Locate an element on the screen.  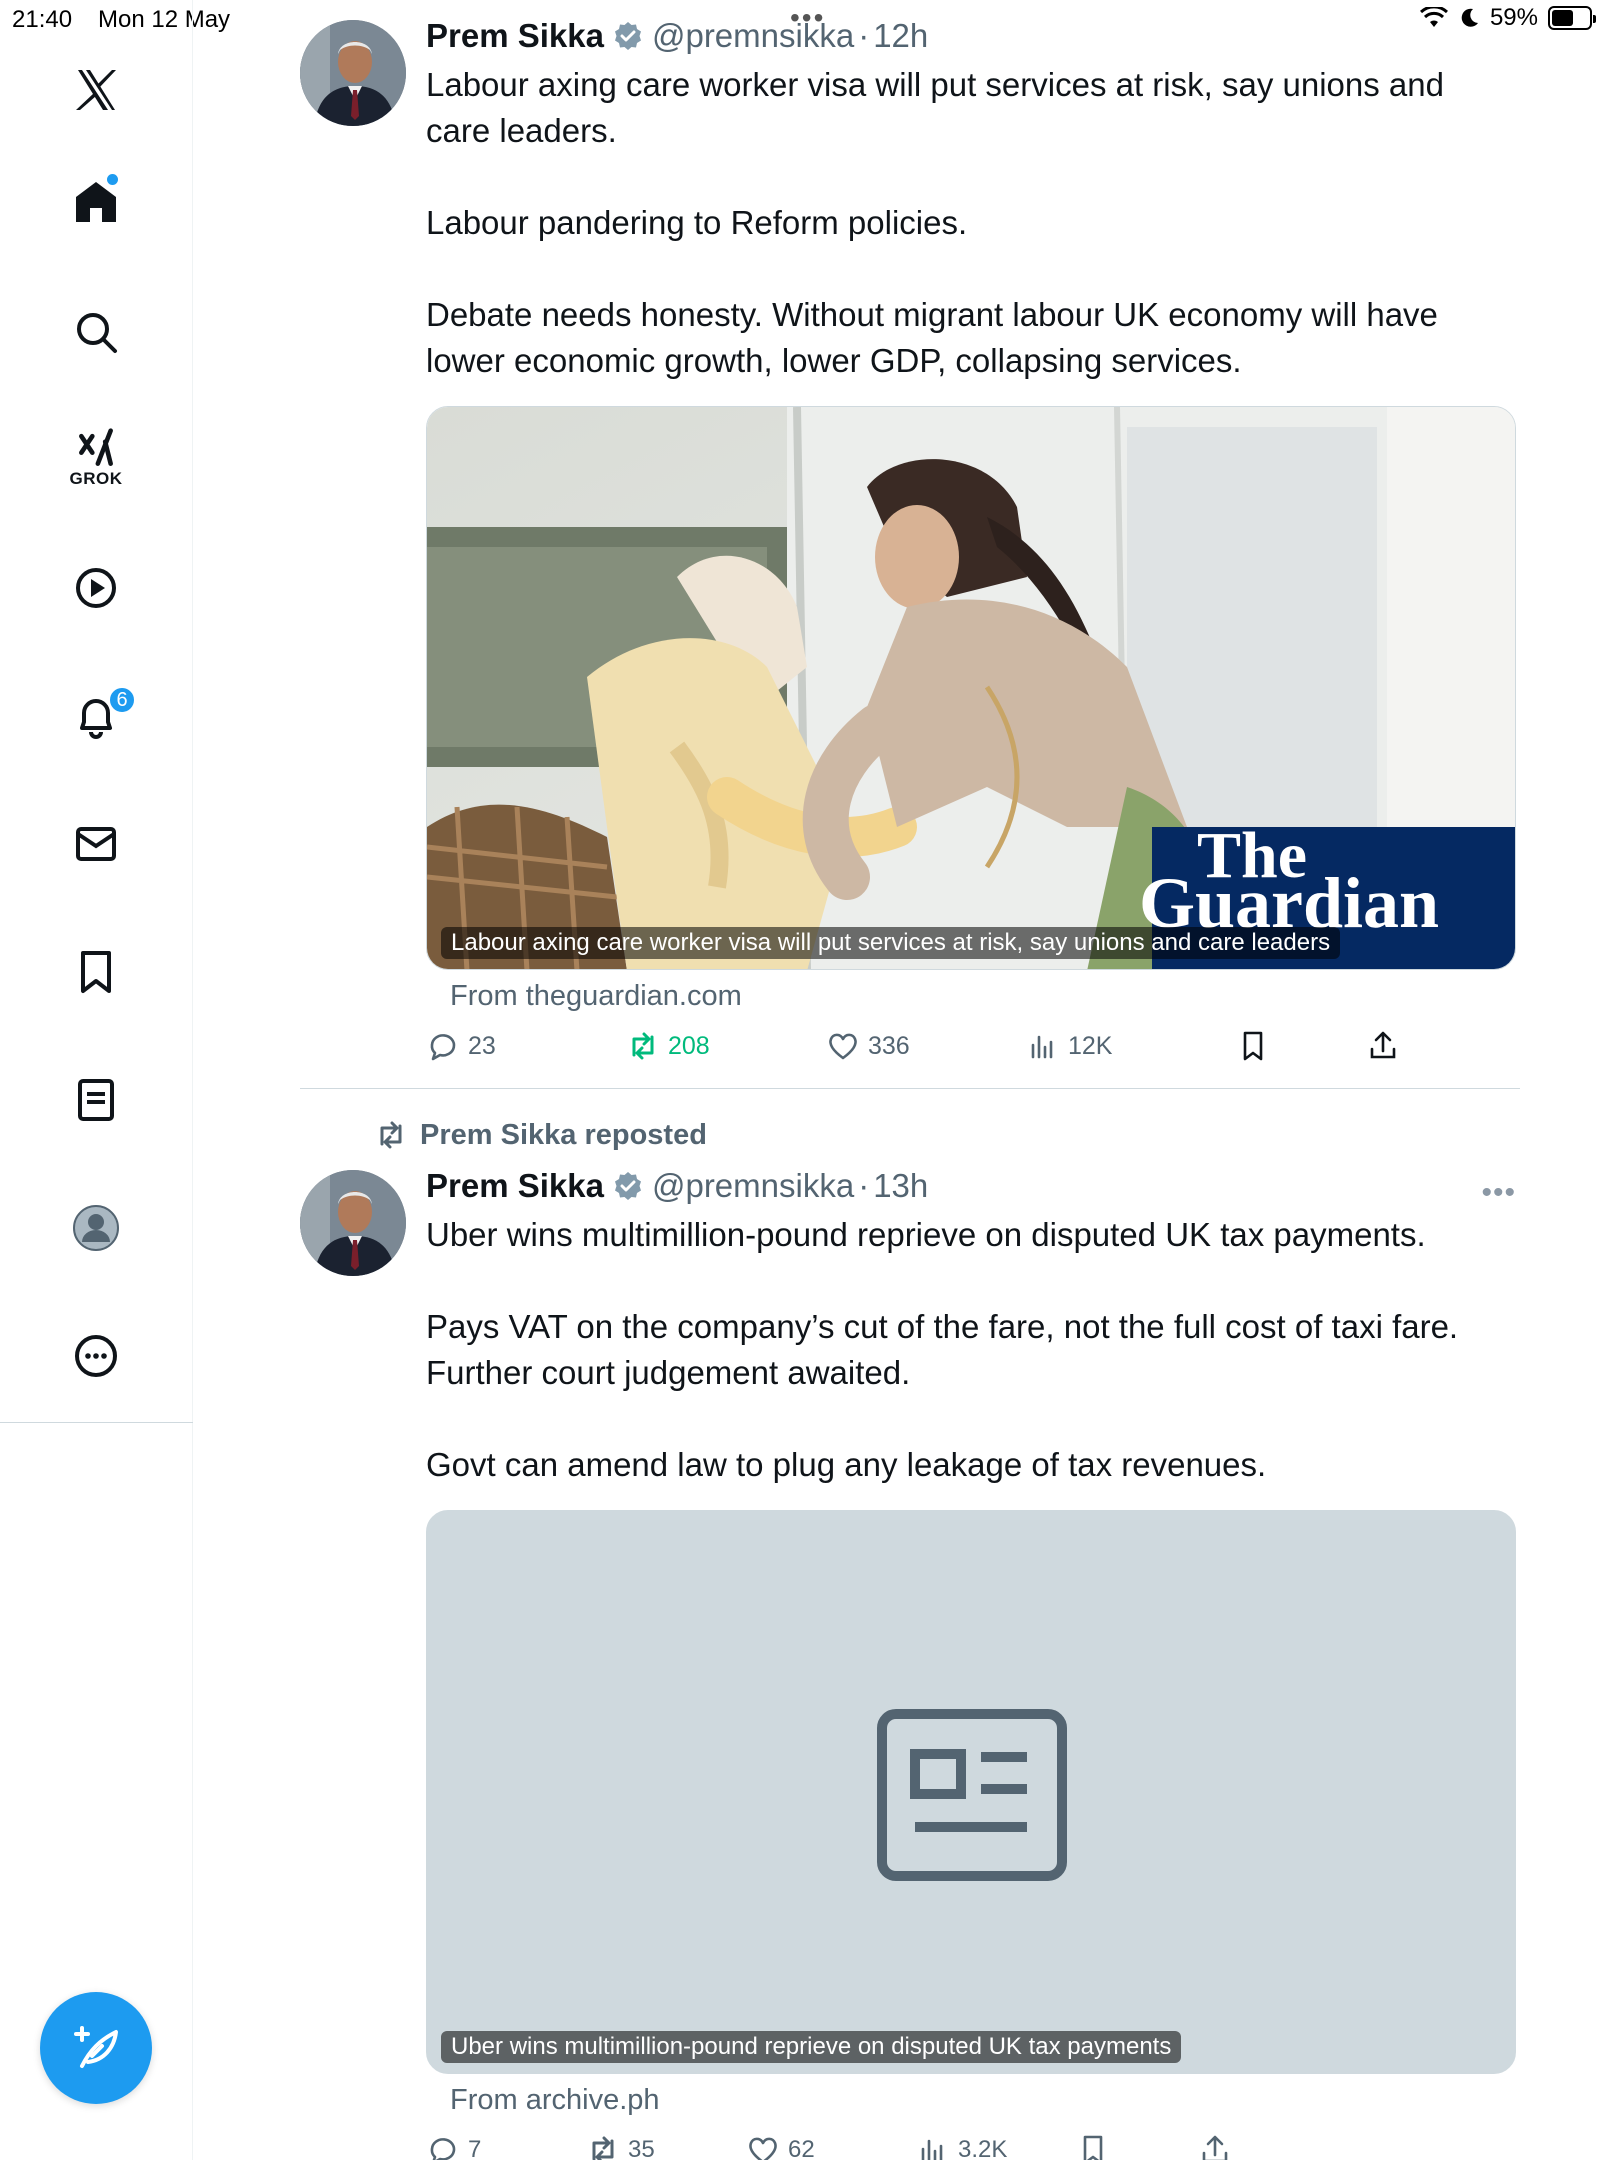
card-source: From theguardian.com is located at coordinates (971, 996).